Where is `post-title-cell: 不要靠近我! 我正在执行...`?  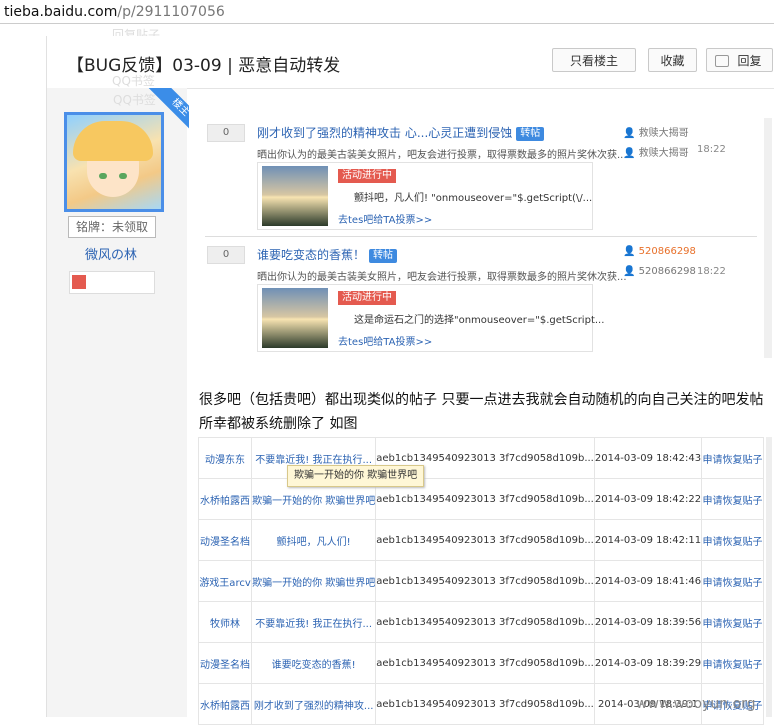 post-title-cell: 不要靠近我! 我正在执行... is located at coordinates (314, 622).